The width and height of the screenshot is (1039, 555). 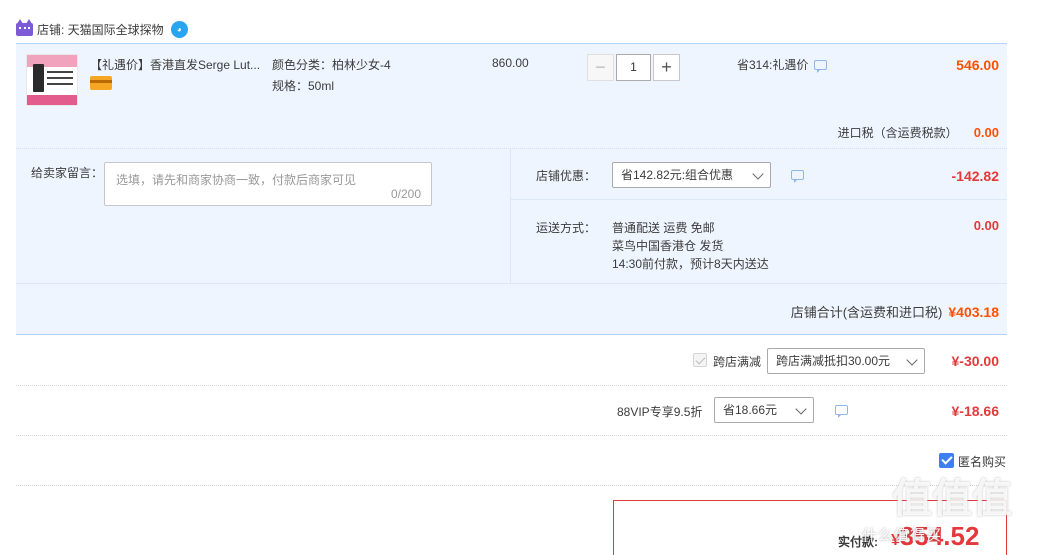 What do you see at coordinates (897, 133) in the screenshot?
I see `import-tax-label: 进口税（含运费税款）` at bounding box center [897, 133].